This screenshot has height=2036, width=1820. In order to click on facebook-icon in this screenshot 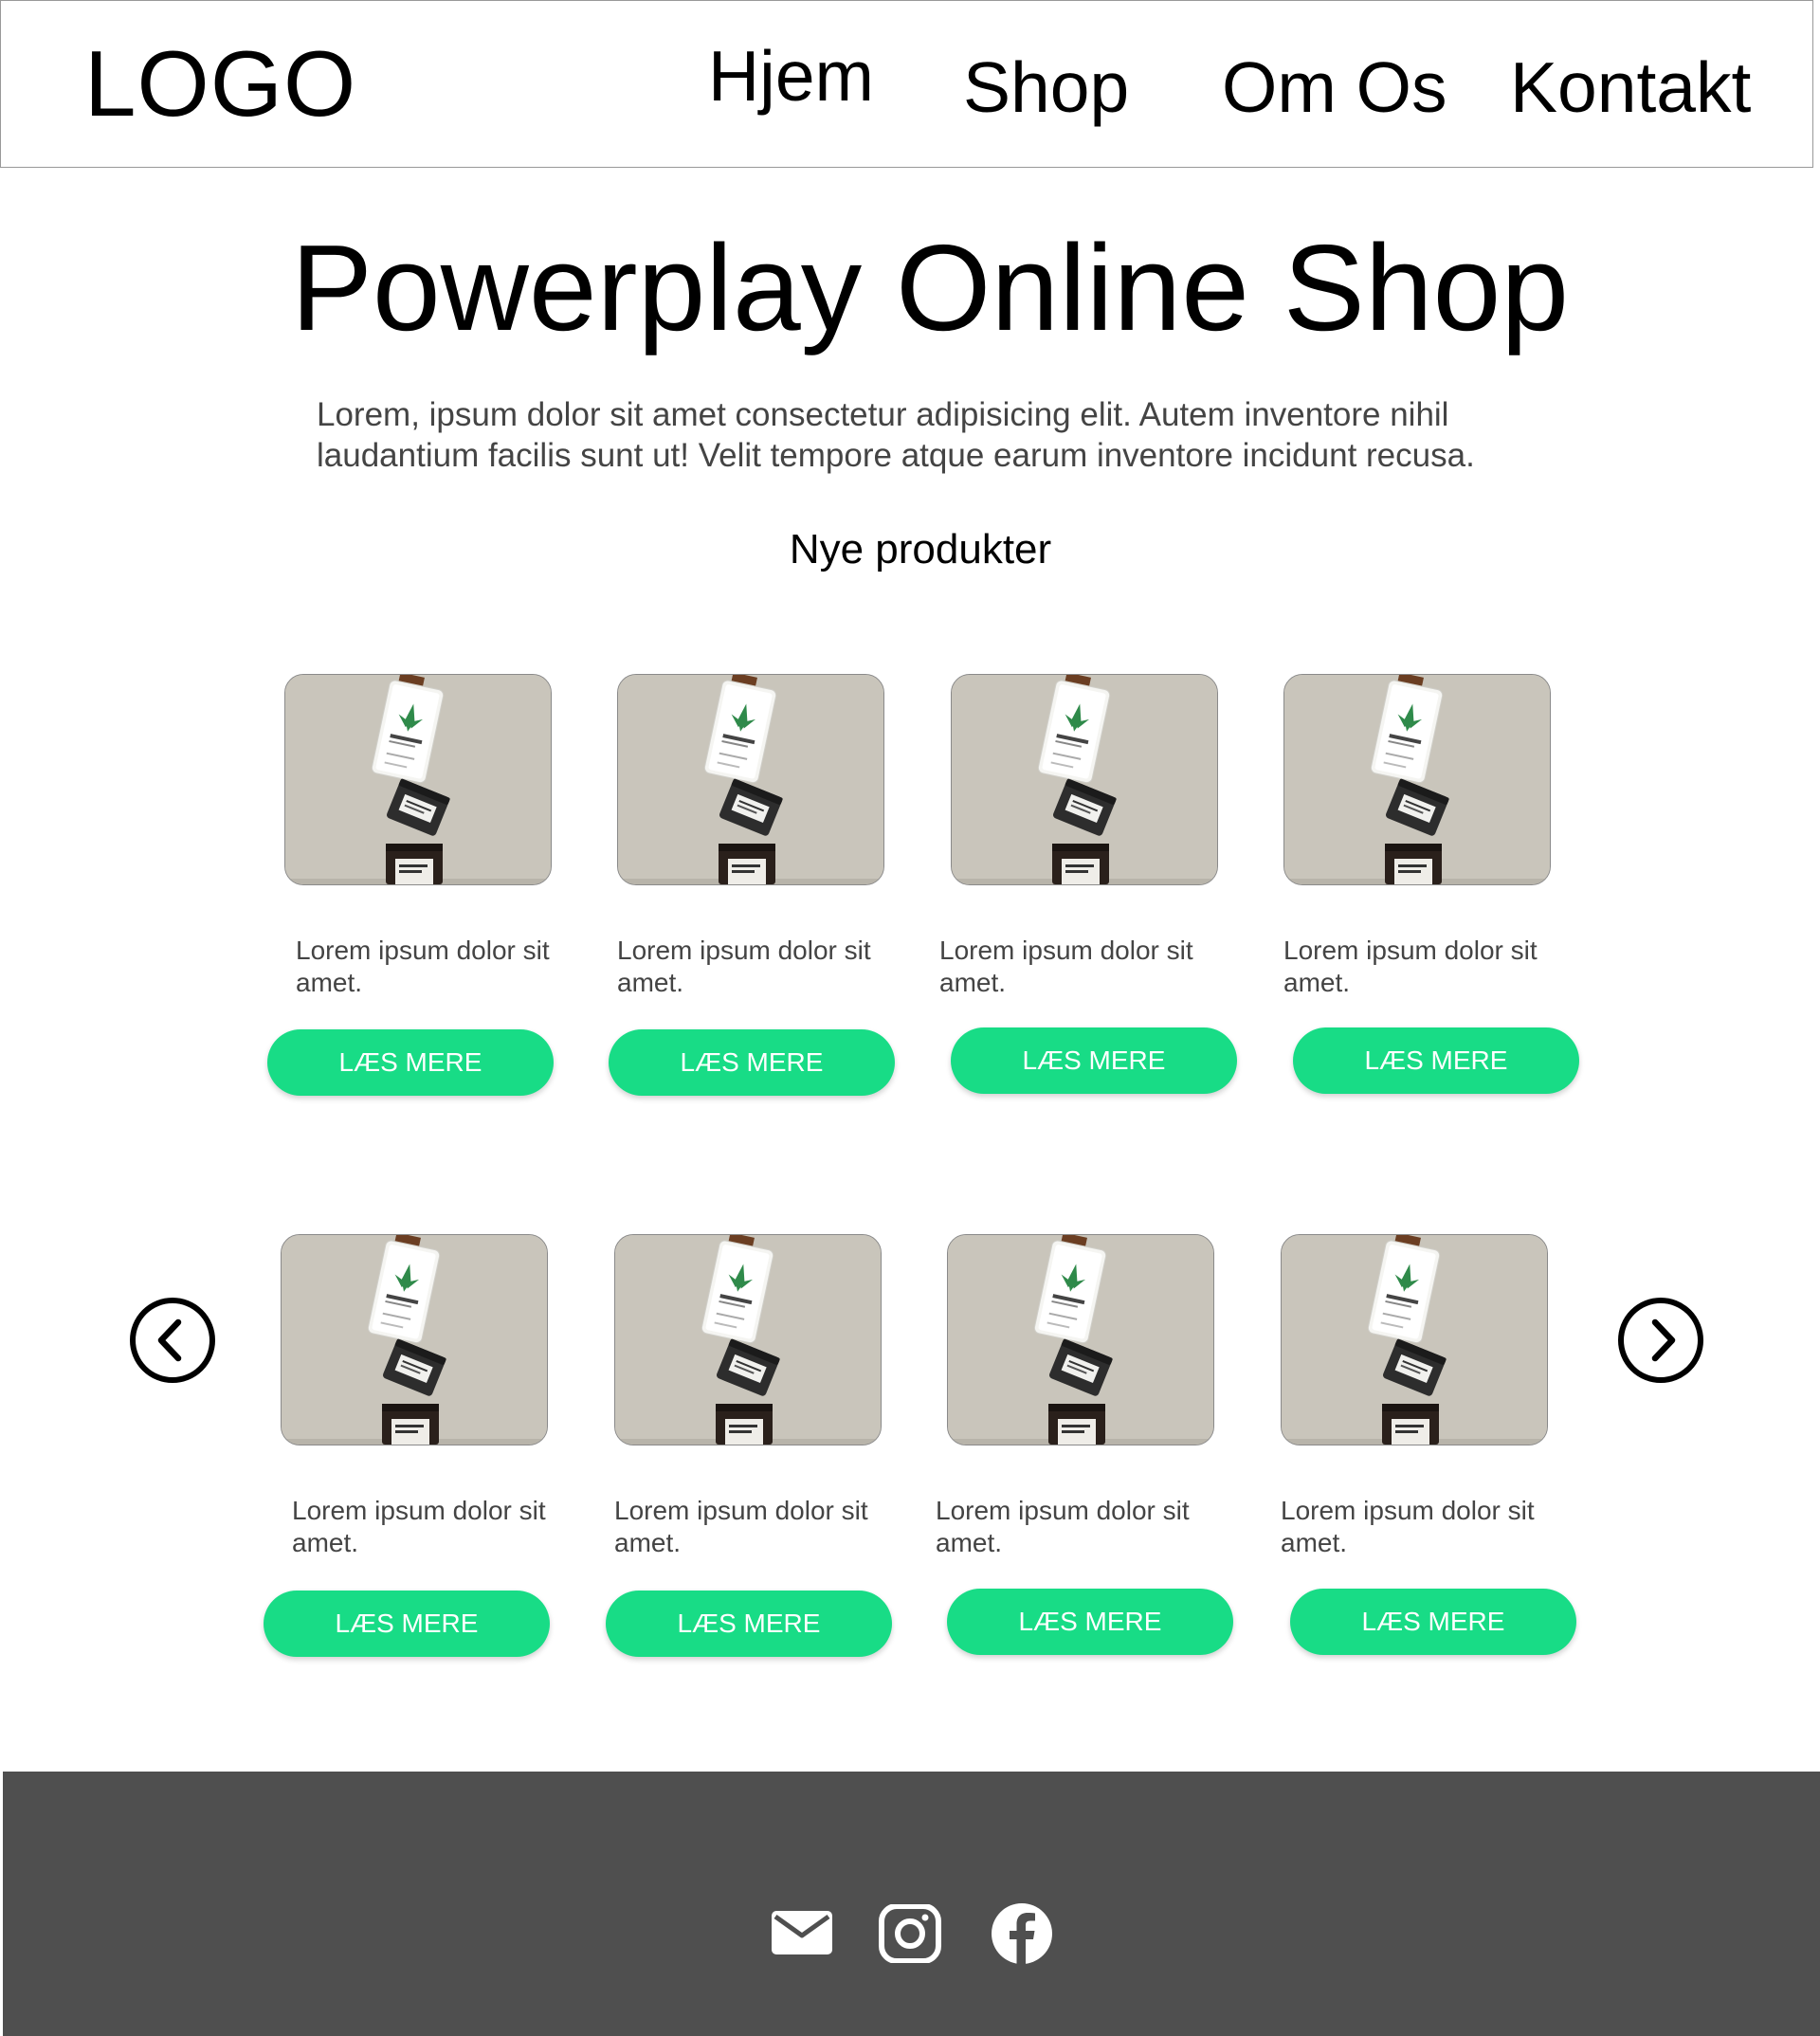, I will do `click(1022, 1934)`.